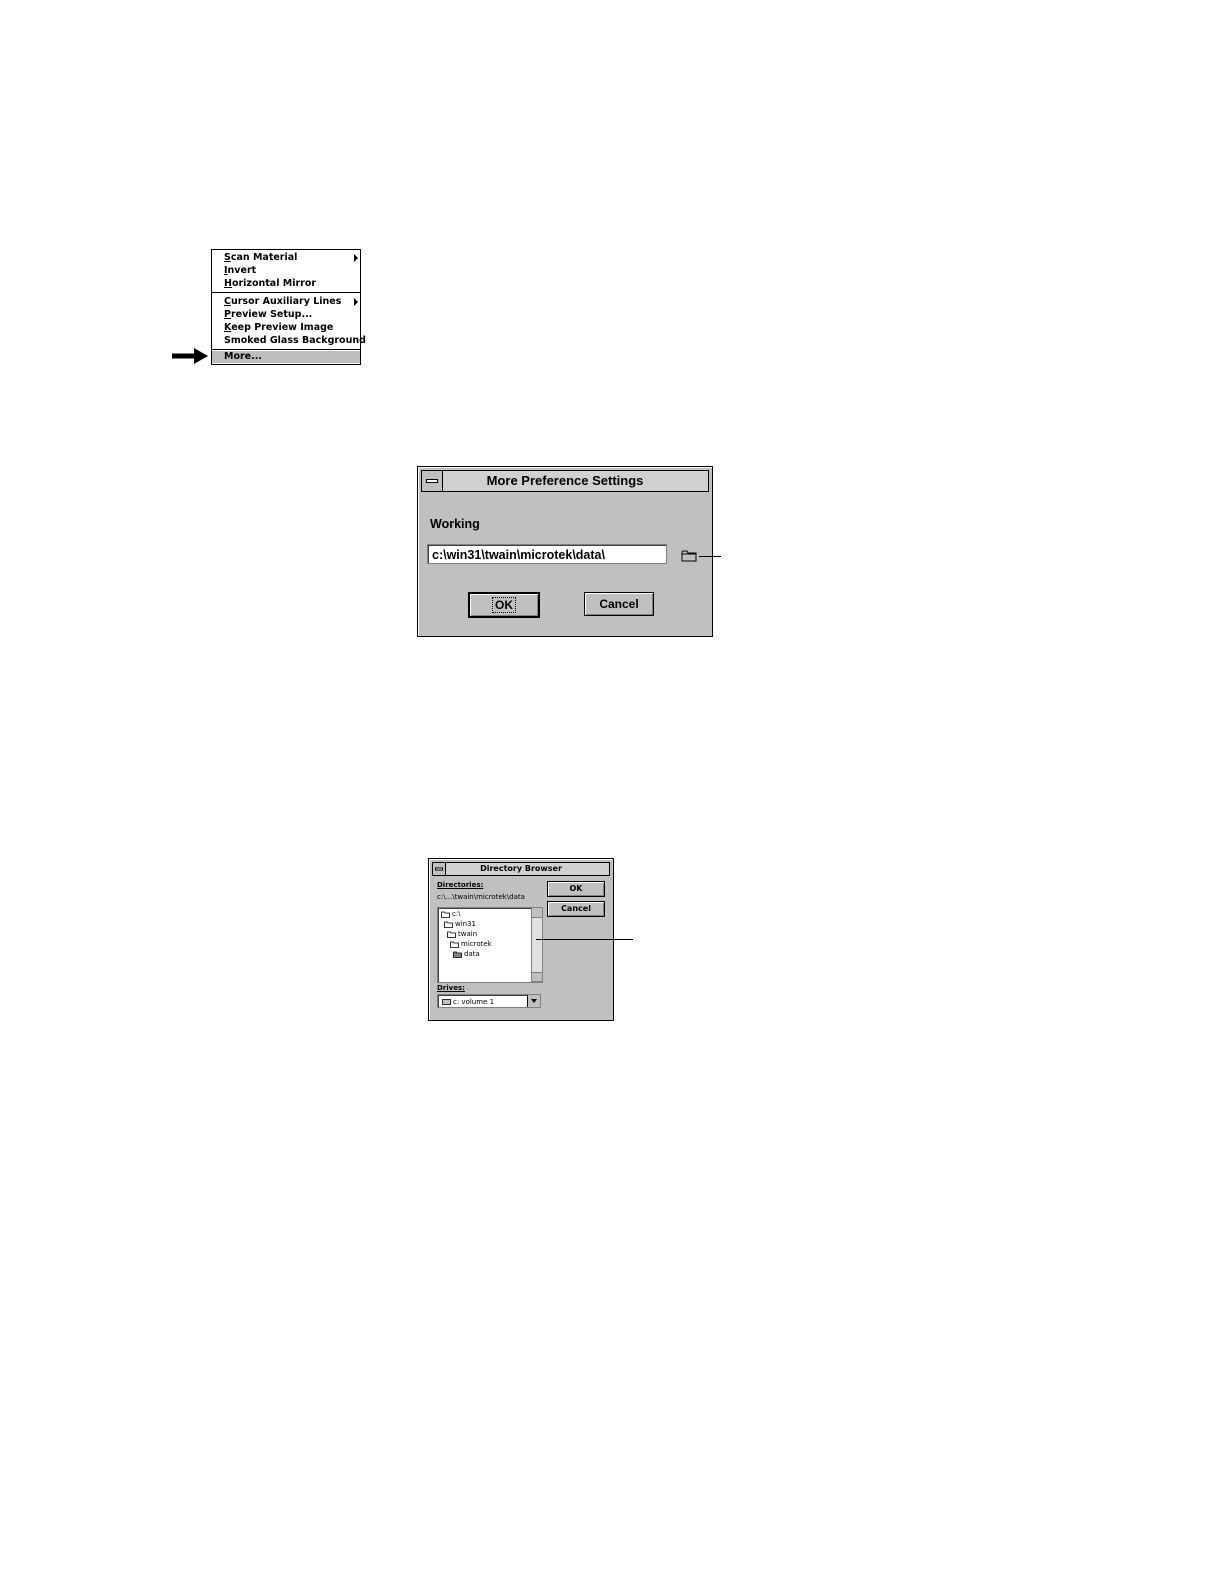  What do you see at coordinates (282, 301) in the screenshot?
I see `menu-item-cursor-auxiliary-lines: Cursor Auxiliary Lines` at bounding box center [282, 301].